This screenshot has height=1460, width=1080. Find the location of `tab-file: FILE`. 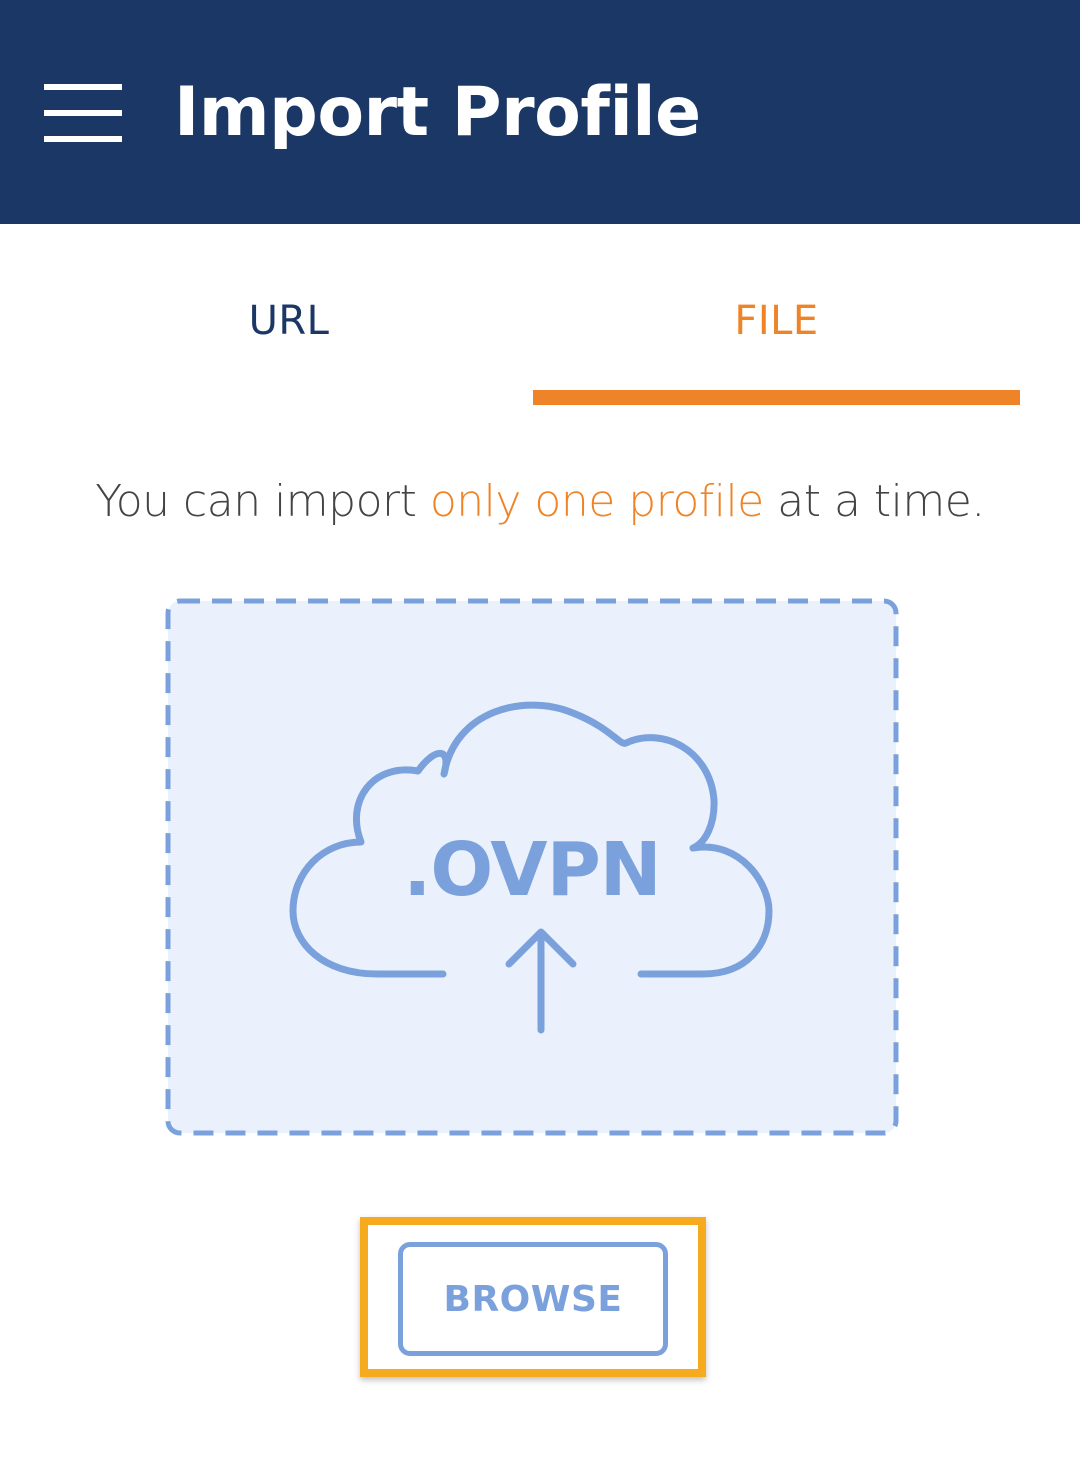

tab-file: FILE is located at coordinates (776, 316).